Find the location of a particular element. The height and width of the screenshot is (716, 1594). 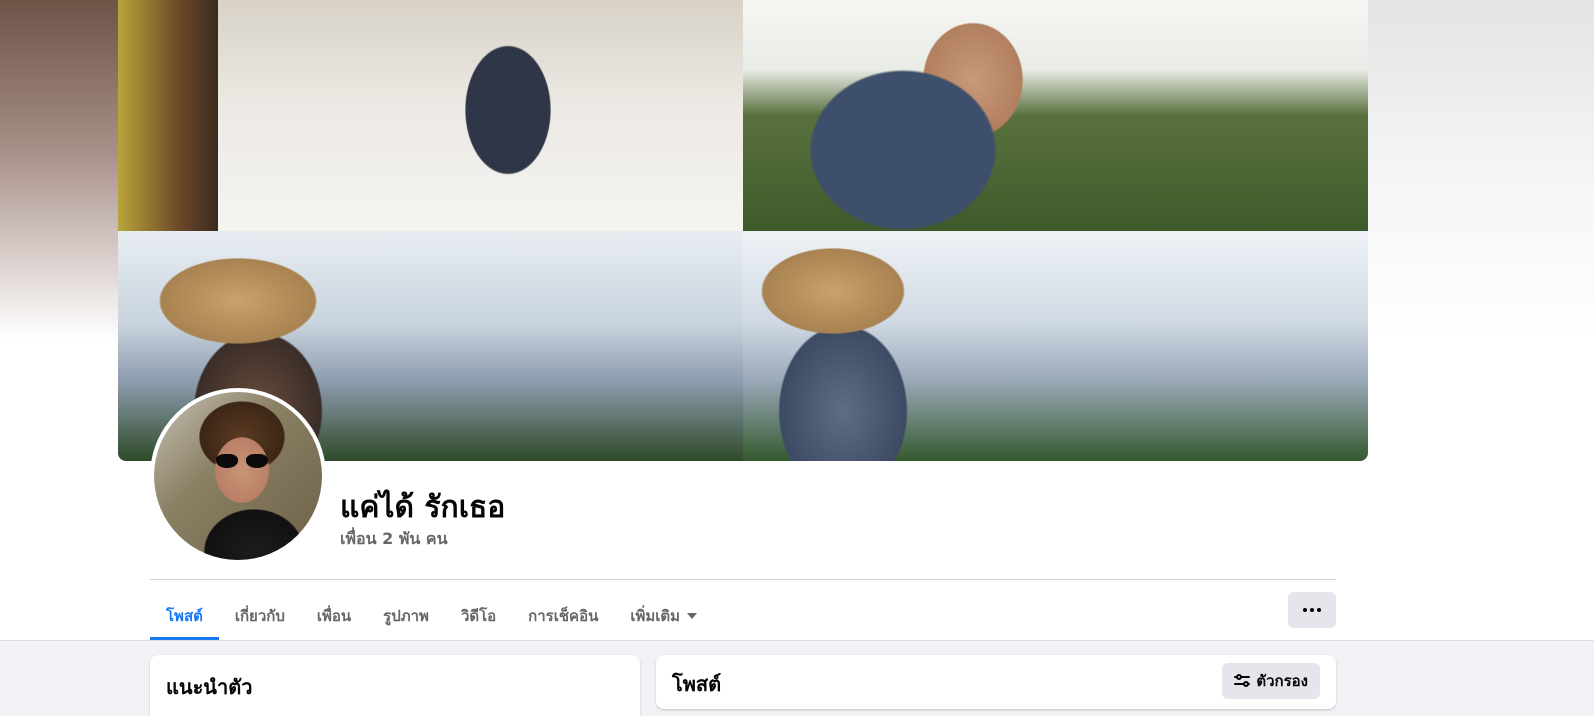

profile-avatar is located at coordinates (238, 476).